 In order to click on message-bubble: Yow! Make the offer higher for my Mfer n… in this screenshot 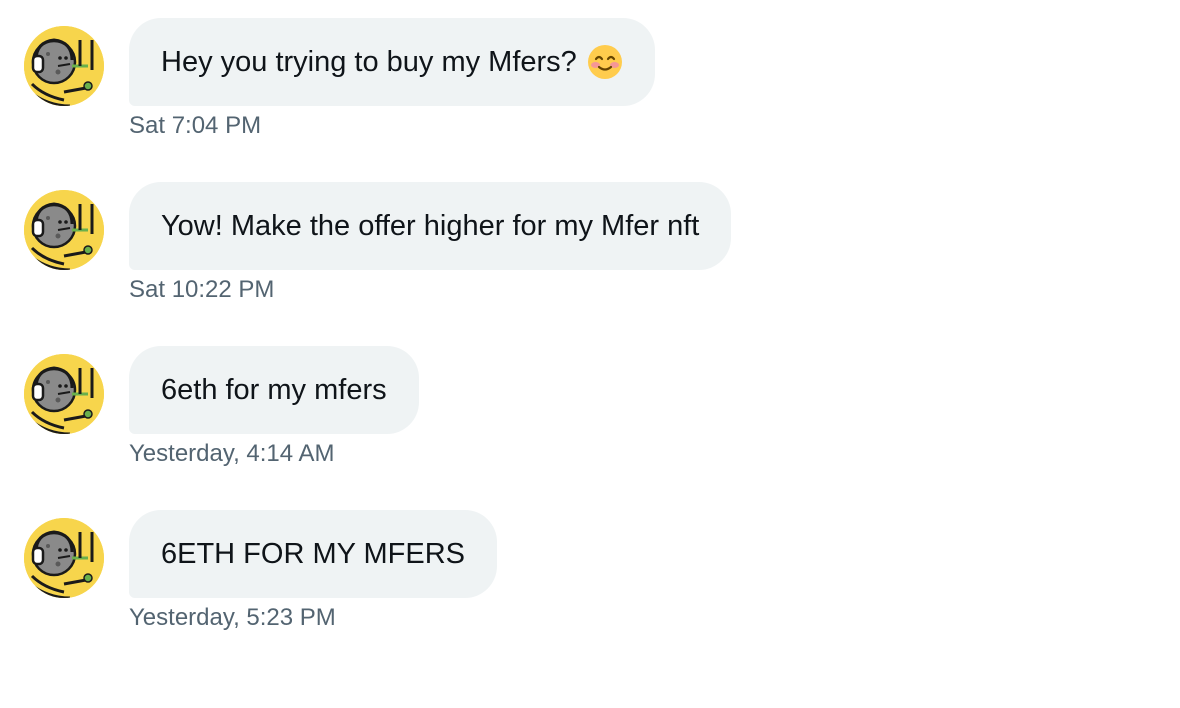, I will do `click(430, 226)`.